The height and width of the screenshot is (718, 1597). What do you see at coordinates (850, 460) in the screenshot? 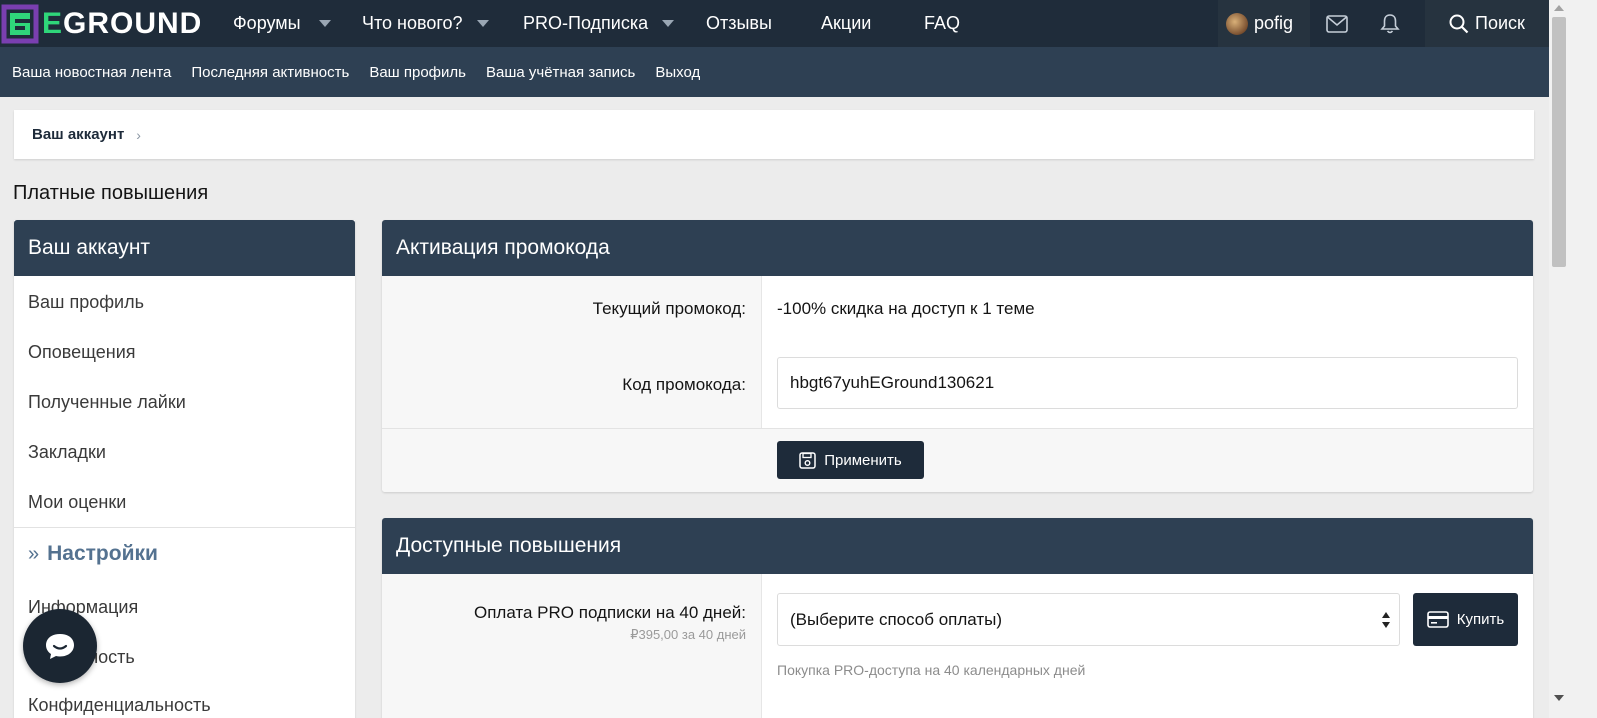
I see `apply-promo-button: Применить` at bounding box center [850, 460].